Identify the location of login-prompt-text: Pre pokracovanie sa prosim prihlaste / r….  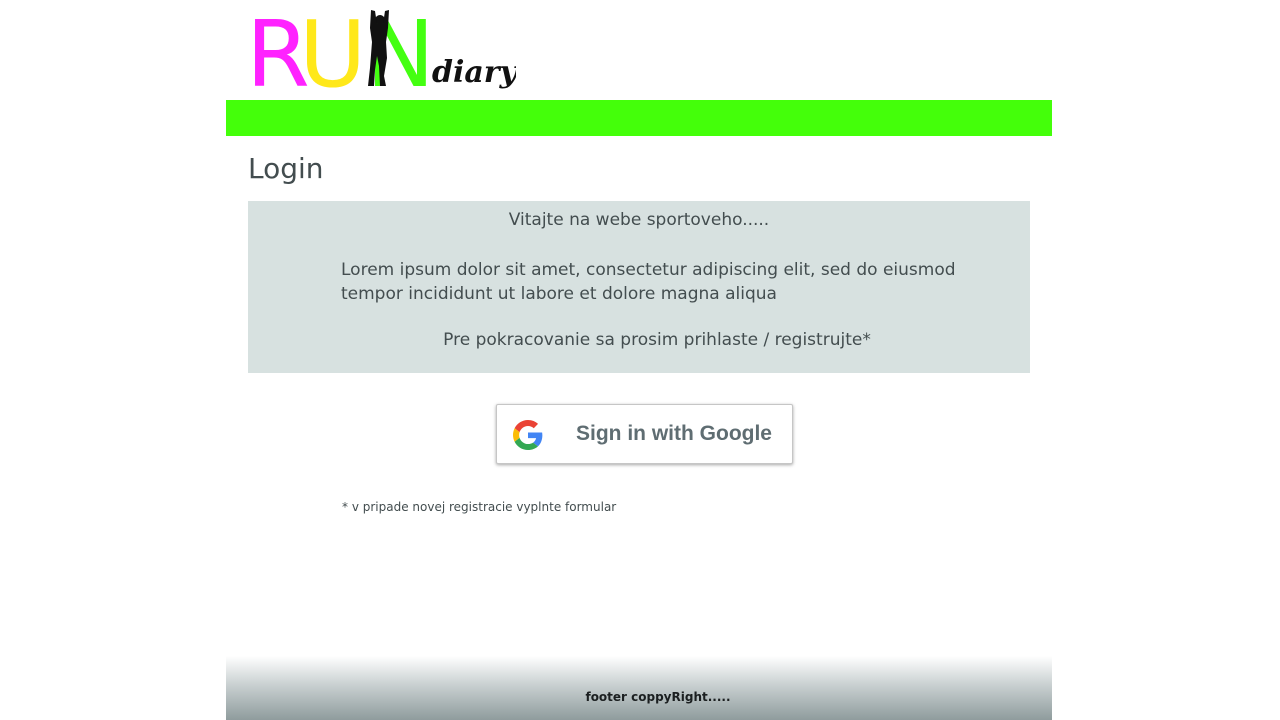
(657, 340).